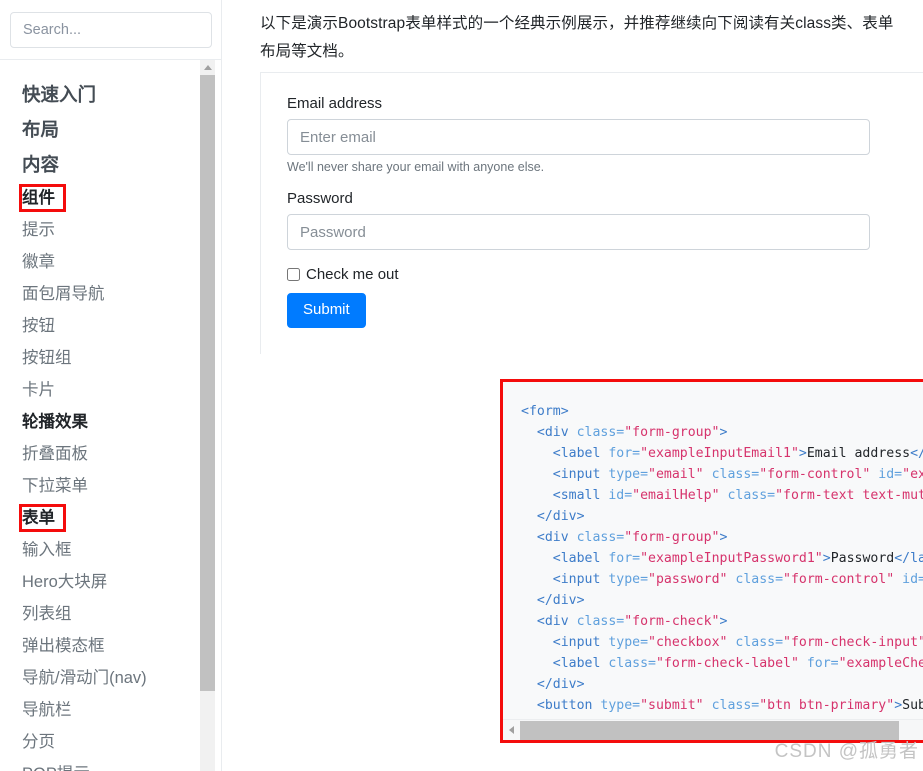  I want to click on sidebar-item-label: 徽章, so click(38, 262).